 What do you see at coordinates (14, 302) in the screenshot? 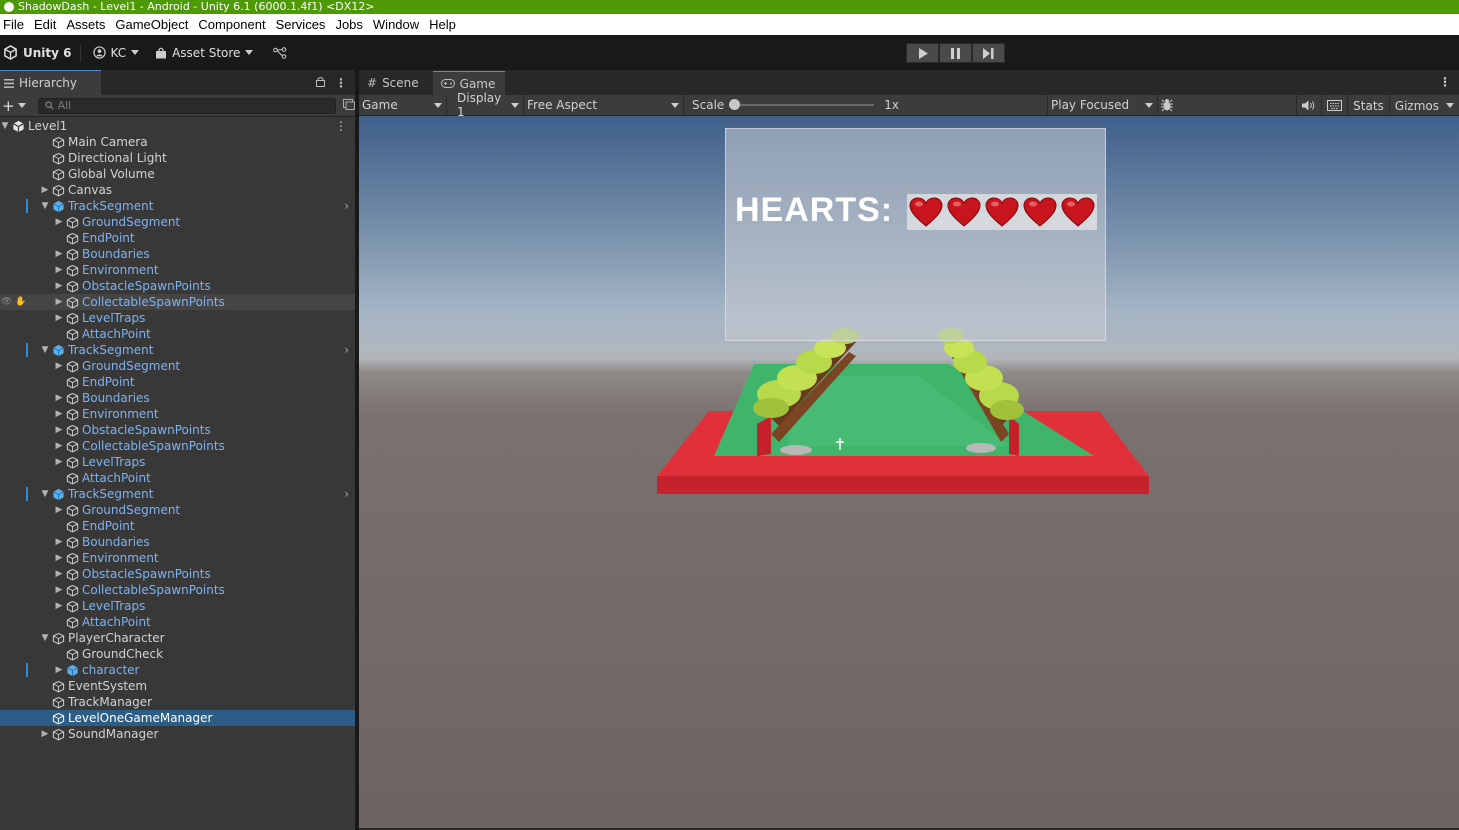
I see `visibility-pick-icon: 👁 ✋` at bounding box center [14, 302].